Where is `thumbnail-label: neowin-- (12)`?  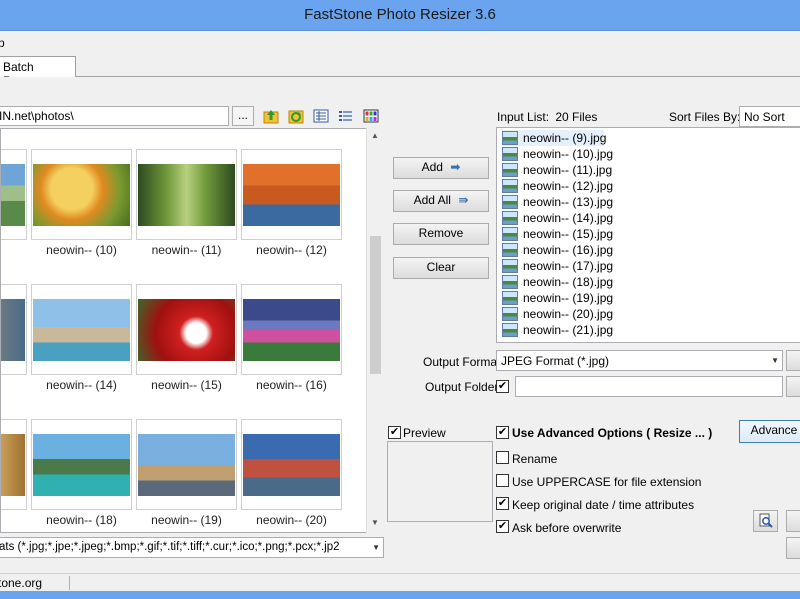
thumbnail-label: neowin-- (12) is located at coordinates (291, 250).